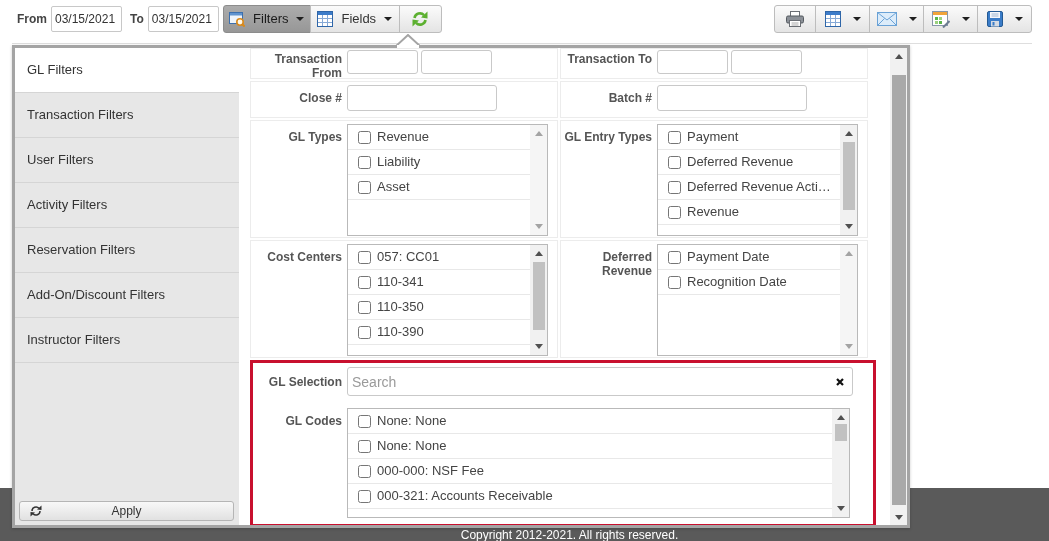 This screenshot has height=541, width=1049. What do you see at coordinates (126, 511) in the screenshot?
I see `apply-button: Apply` at bounding box center [126, 511].